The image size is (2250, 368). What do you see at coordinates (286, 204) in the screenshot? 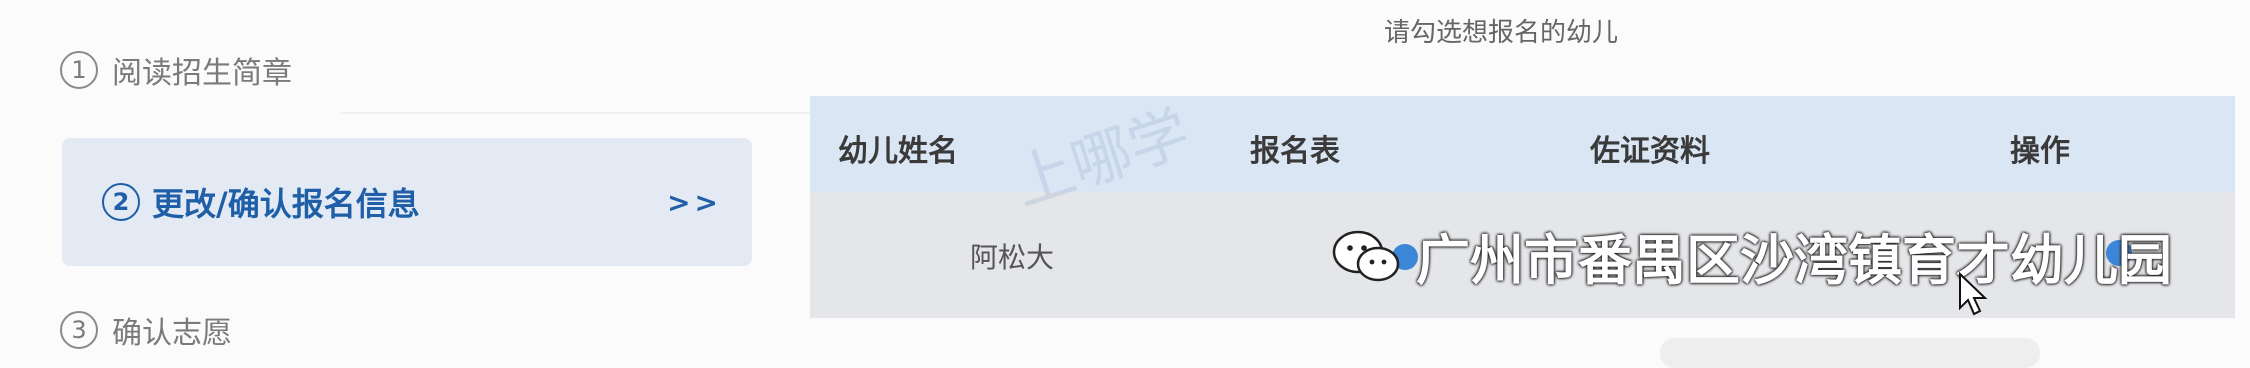
I see `step-label-confirm-info: 更改/确认报名信息` at bounding box center [286, 204].